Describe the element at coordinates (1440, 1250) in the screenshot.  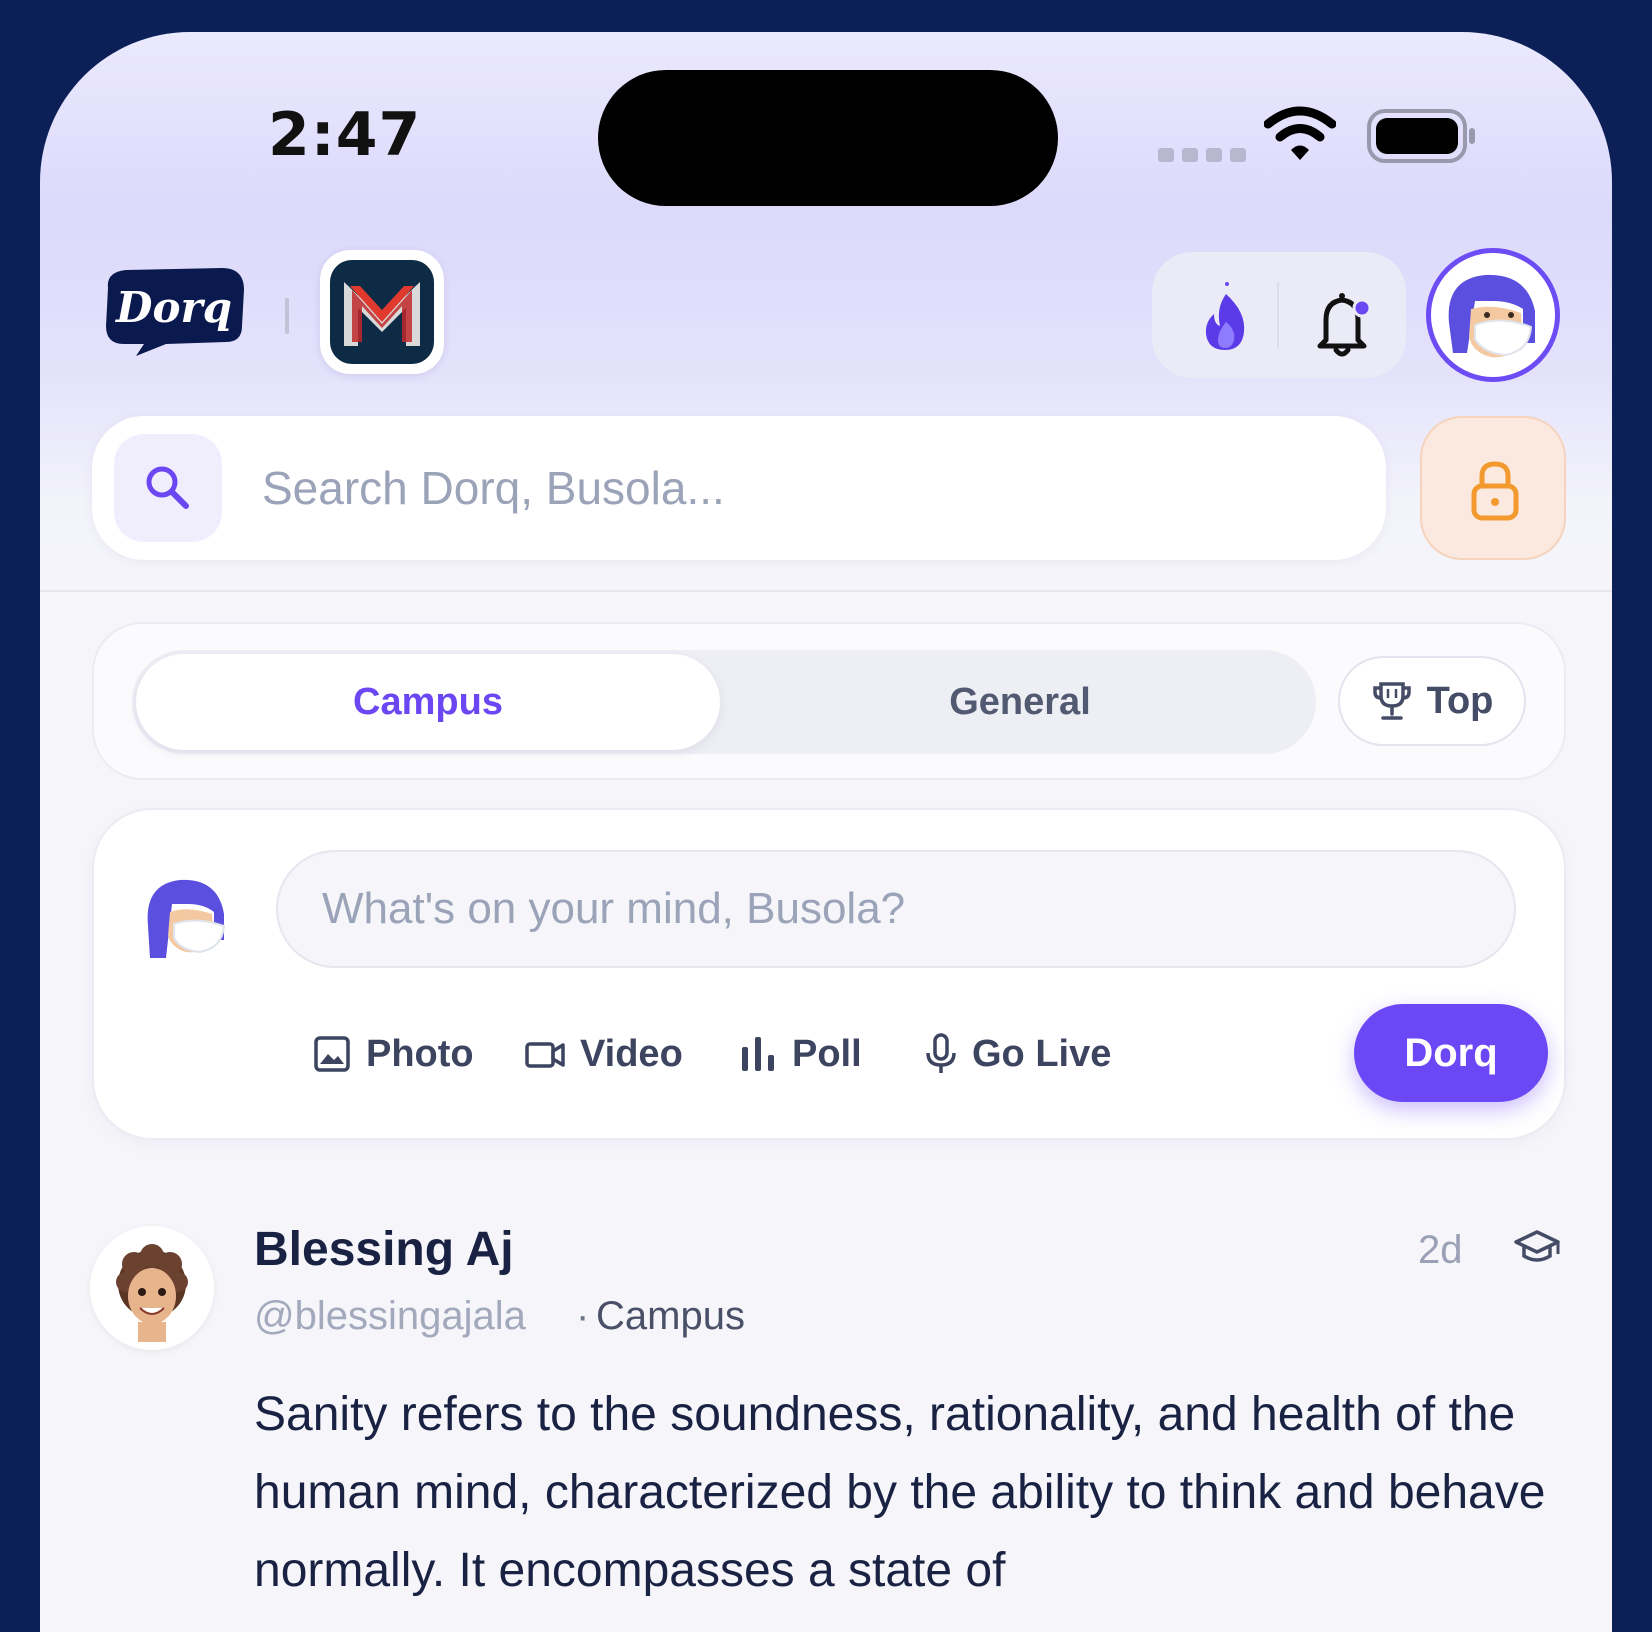
I see `post-timestamp: 2d` at that location.